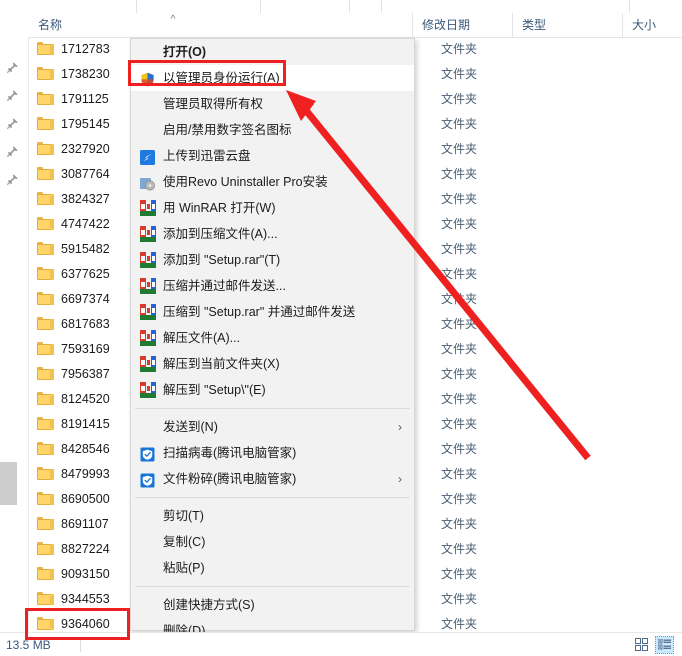 Image resolution: width=682 pixels, height=656 pixels. I want to click on context-menu-item-label: 发送到(N), so click(190, 427).